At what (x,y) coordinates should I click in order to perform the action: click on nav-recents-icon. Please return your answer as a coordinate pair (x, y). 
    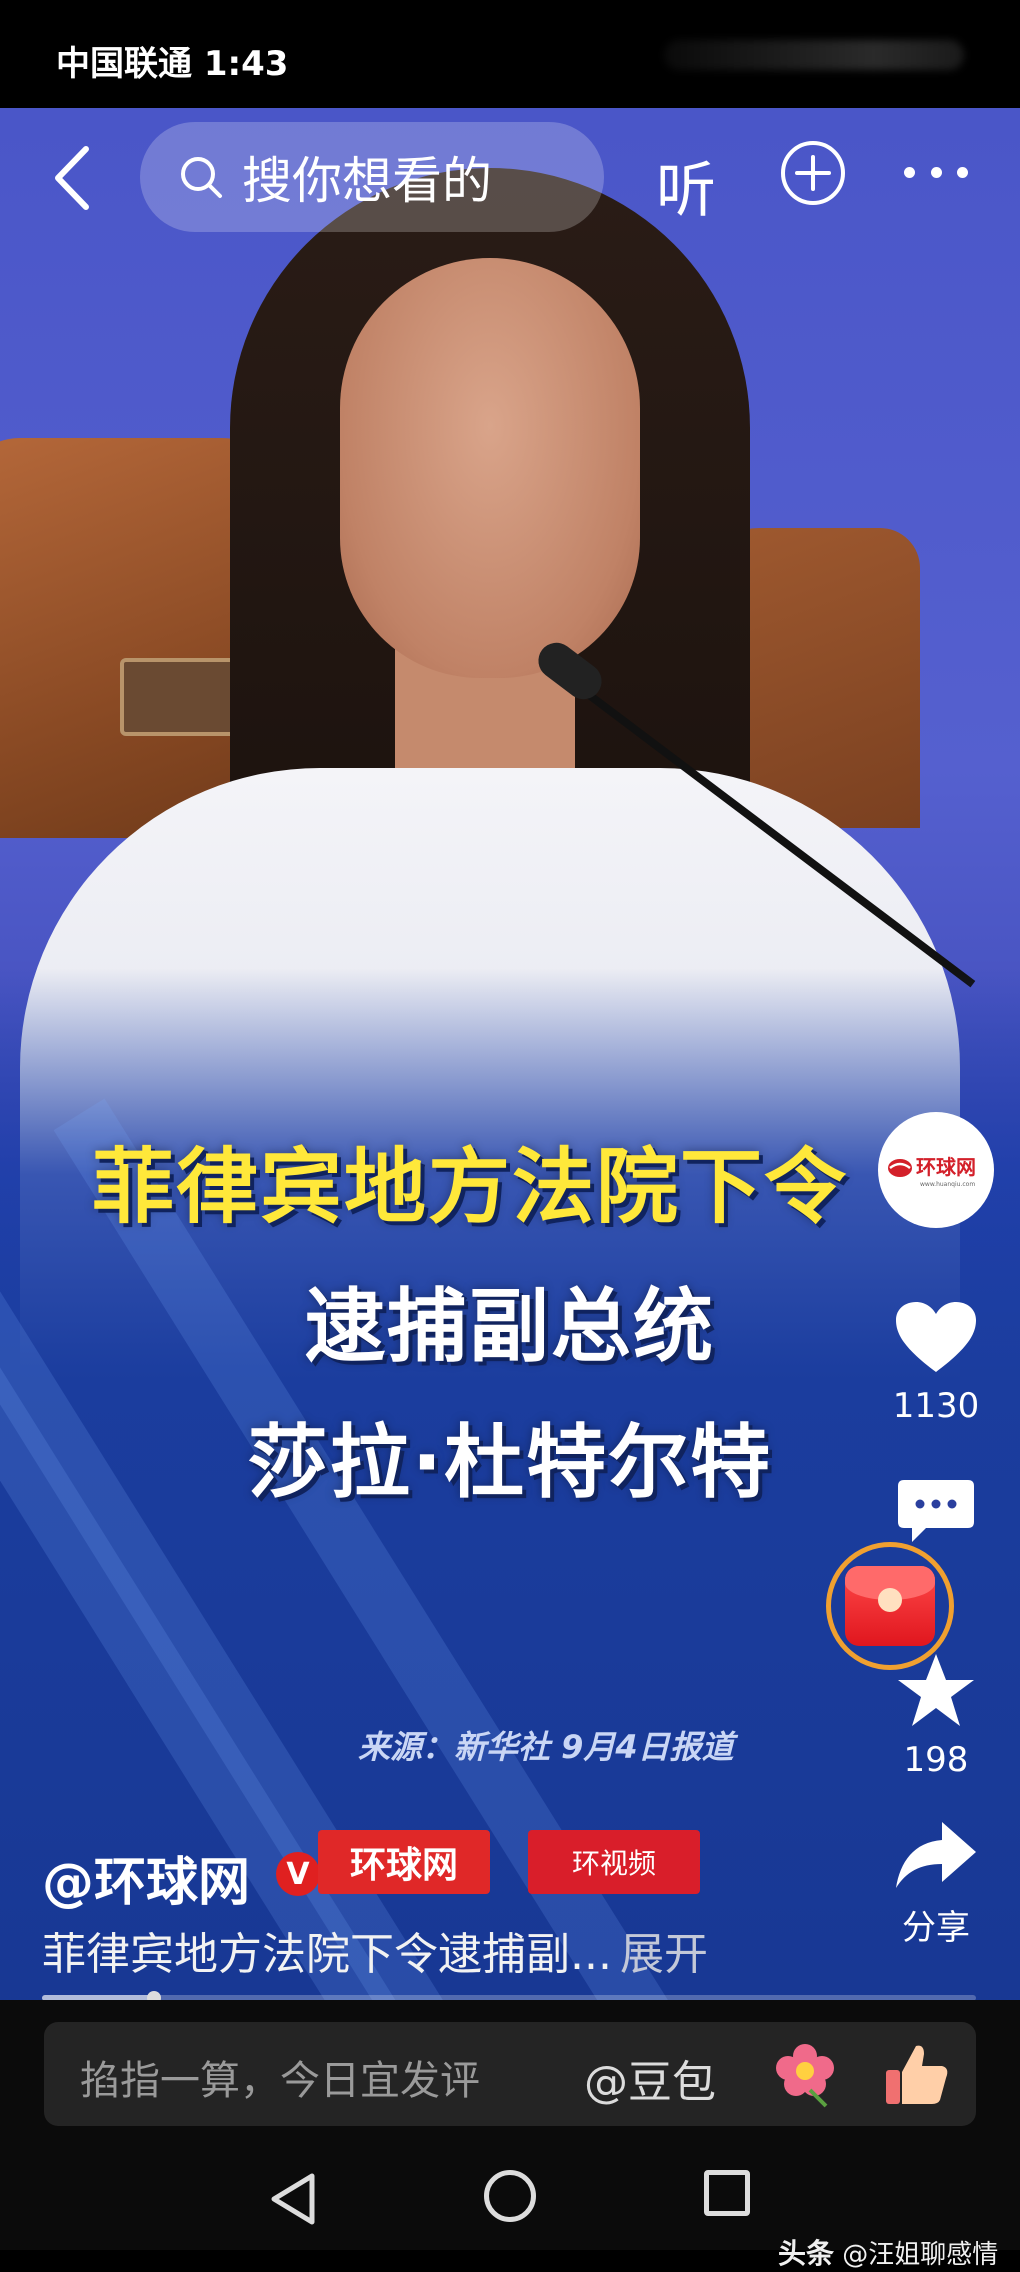
    Looking at the image, I should click on (727, 2193).